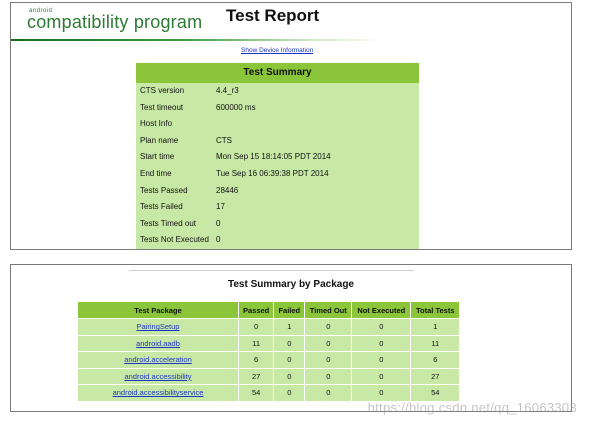  I want to click on package-link: android.accessibility, so click(158, 376).